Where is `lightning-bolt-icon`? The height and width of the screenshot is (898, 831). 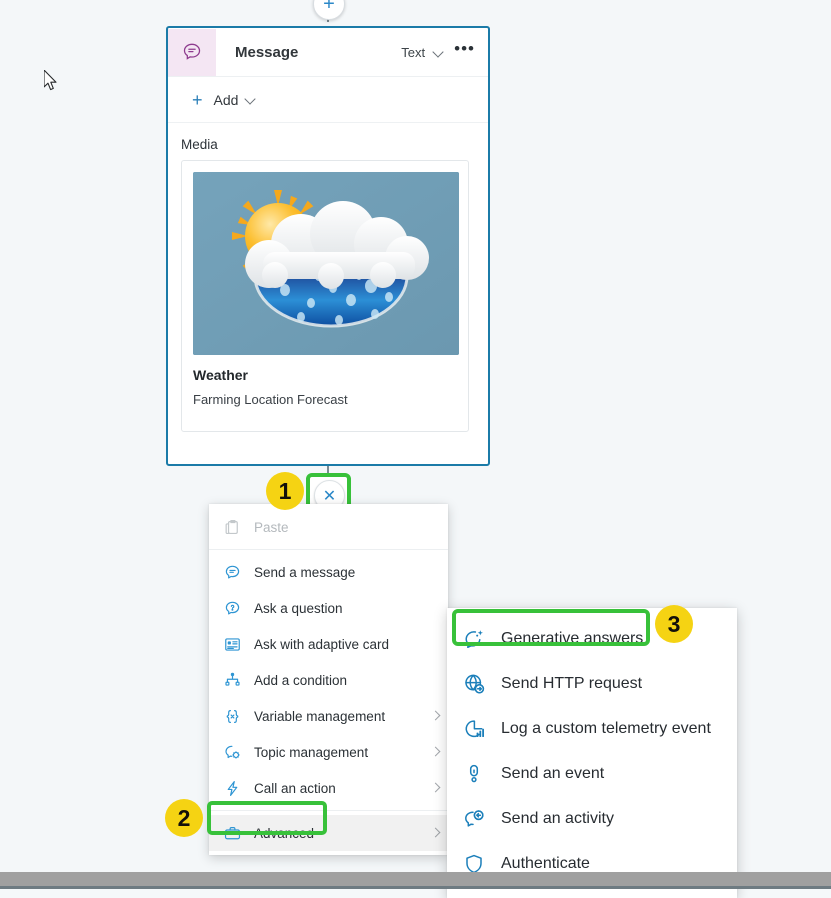
lightning-bolt-icon is located at coordinates (232, 788).